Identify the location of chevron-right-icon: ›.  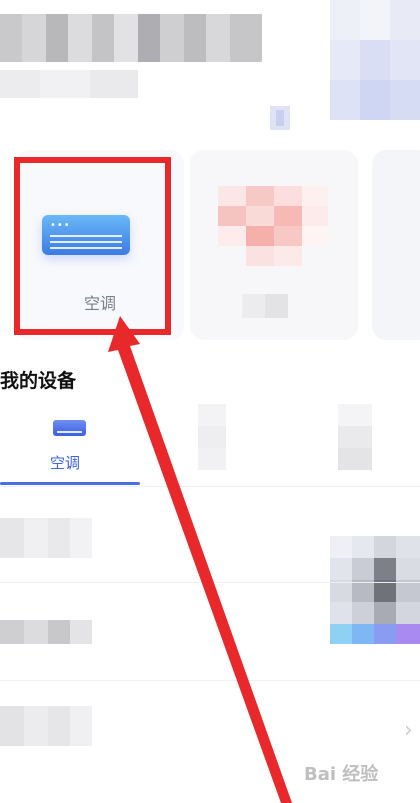
(408, 730).